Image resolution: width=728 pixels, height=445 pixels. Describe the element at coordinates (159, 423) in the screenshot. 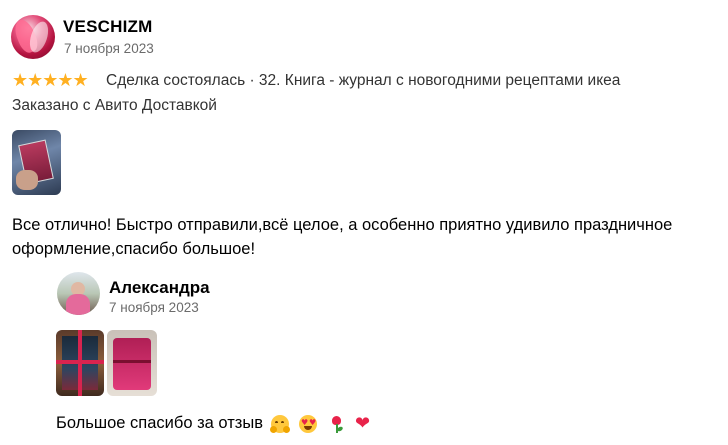

I see `reply-text: Большое спасибо за отзыв` at that location.